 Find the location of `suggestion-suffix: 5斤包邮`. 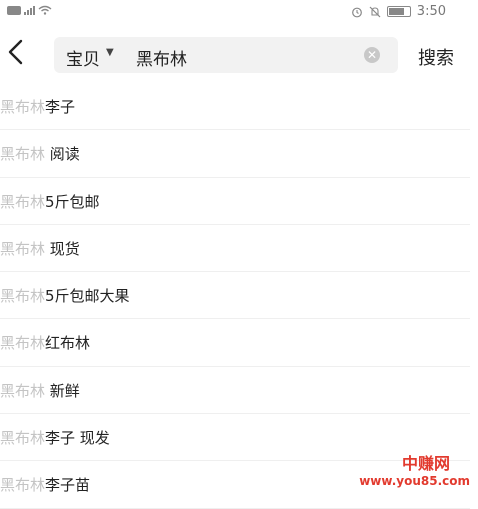

suggestion-suffix: 5斤包邮 is located at coordinates (72, 201).